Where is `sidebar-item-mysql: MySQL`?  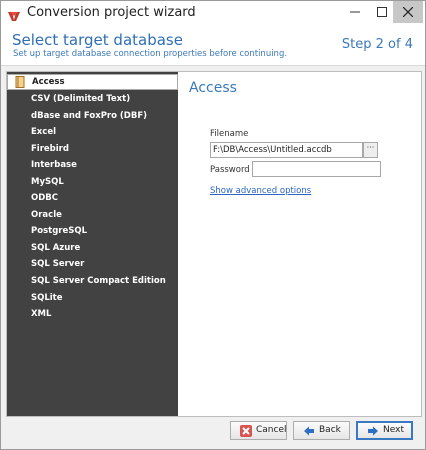 sidebar-item-mysql: MySQL is located at coordinates (92, 182).